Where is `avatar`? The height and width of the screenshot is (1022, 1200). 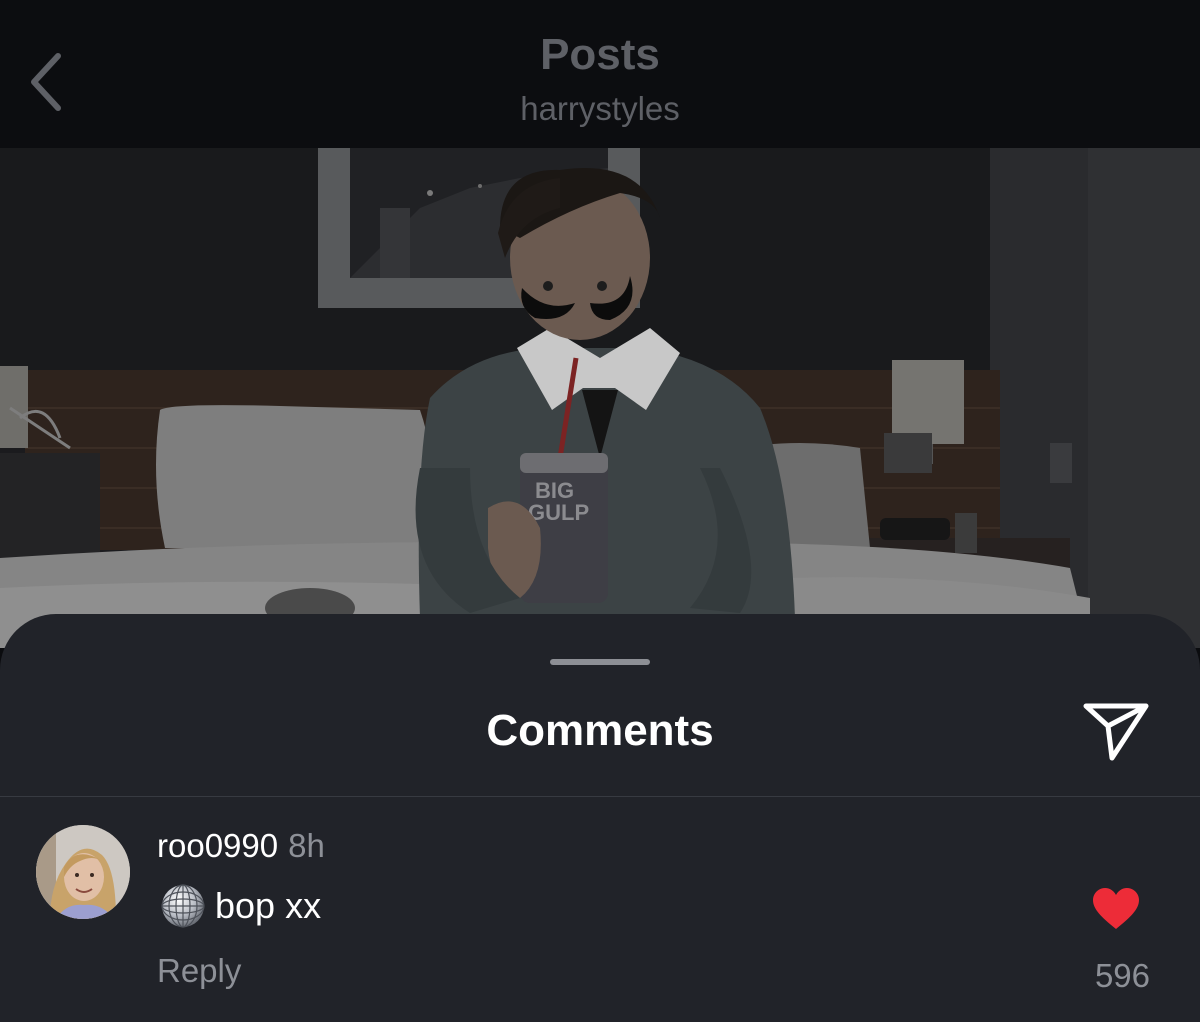 avatar is located at coordinates (83, 872).